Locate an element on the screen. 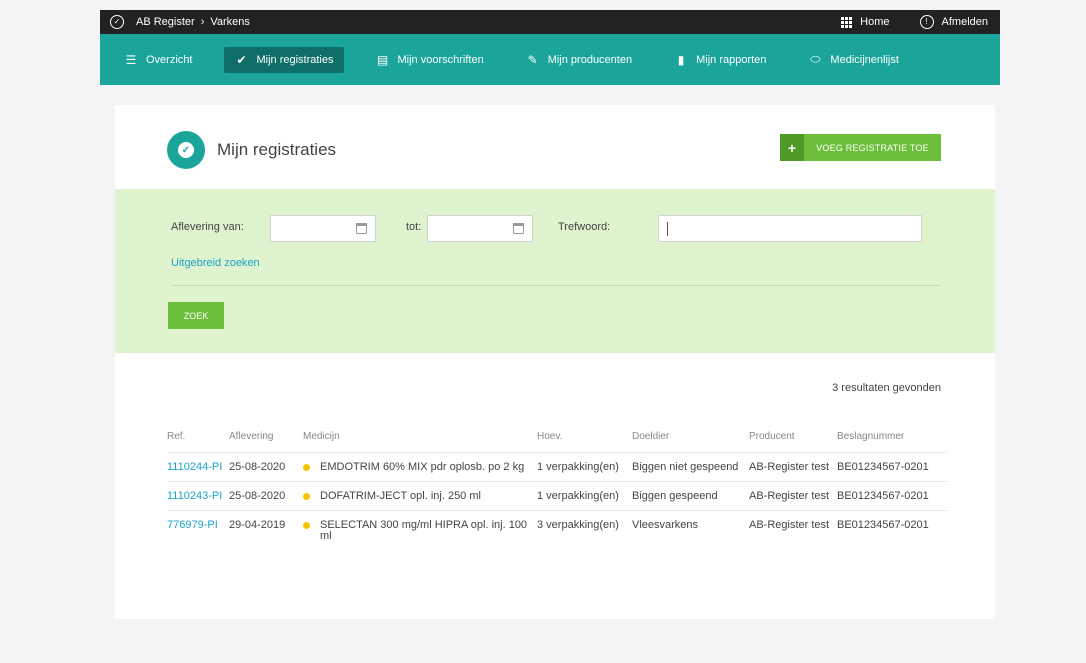 The width and height of the screenshot is (1086, 663). nav-label: Overzicht is located at coordinates (169, 59).